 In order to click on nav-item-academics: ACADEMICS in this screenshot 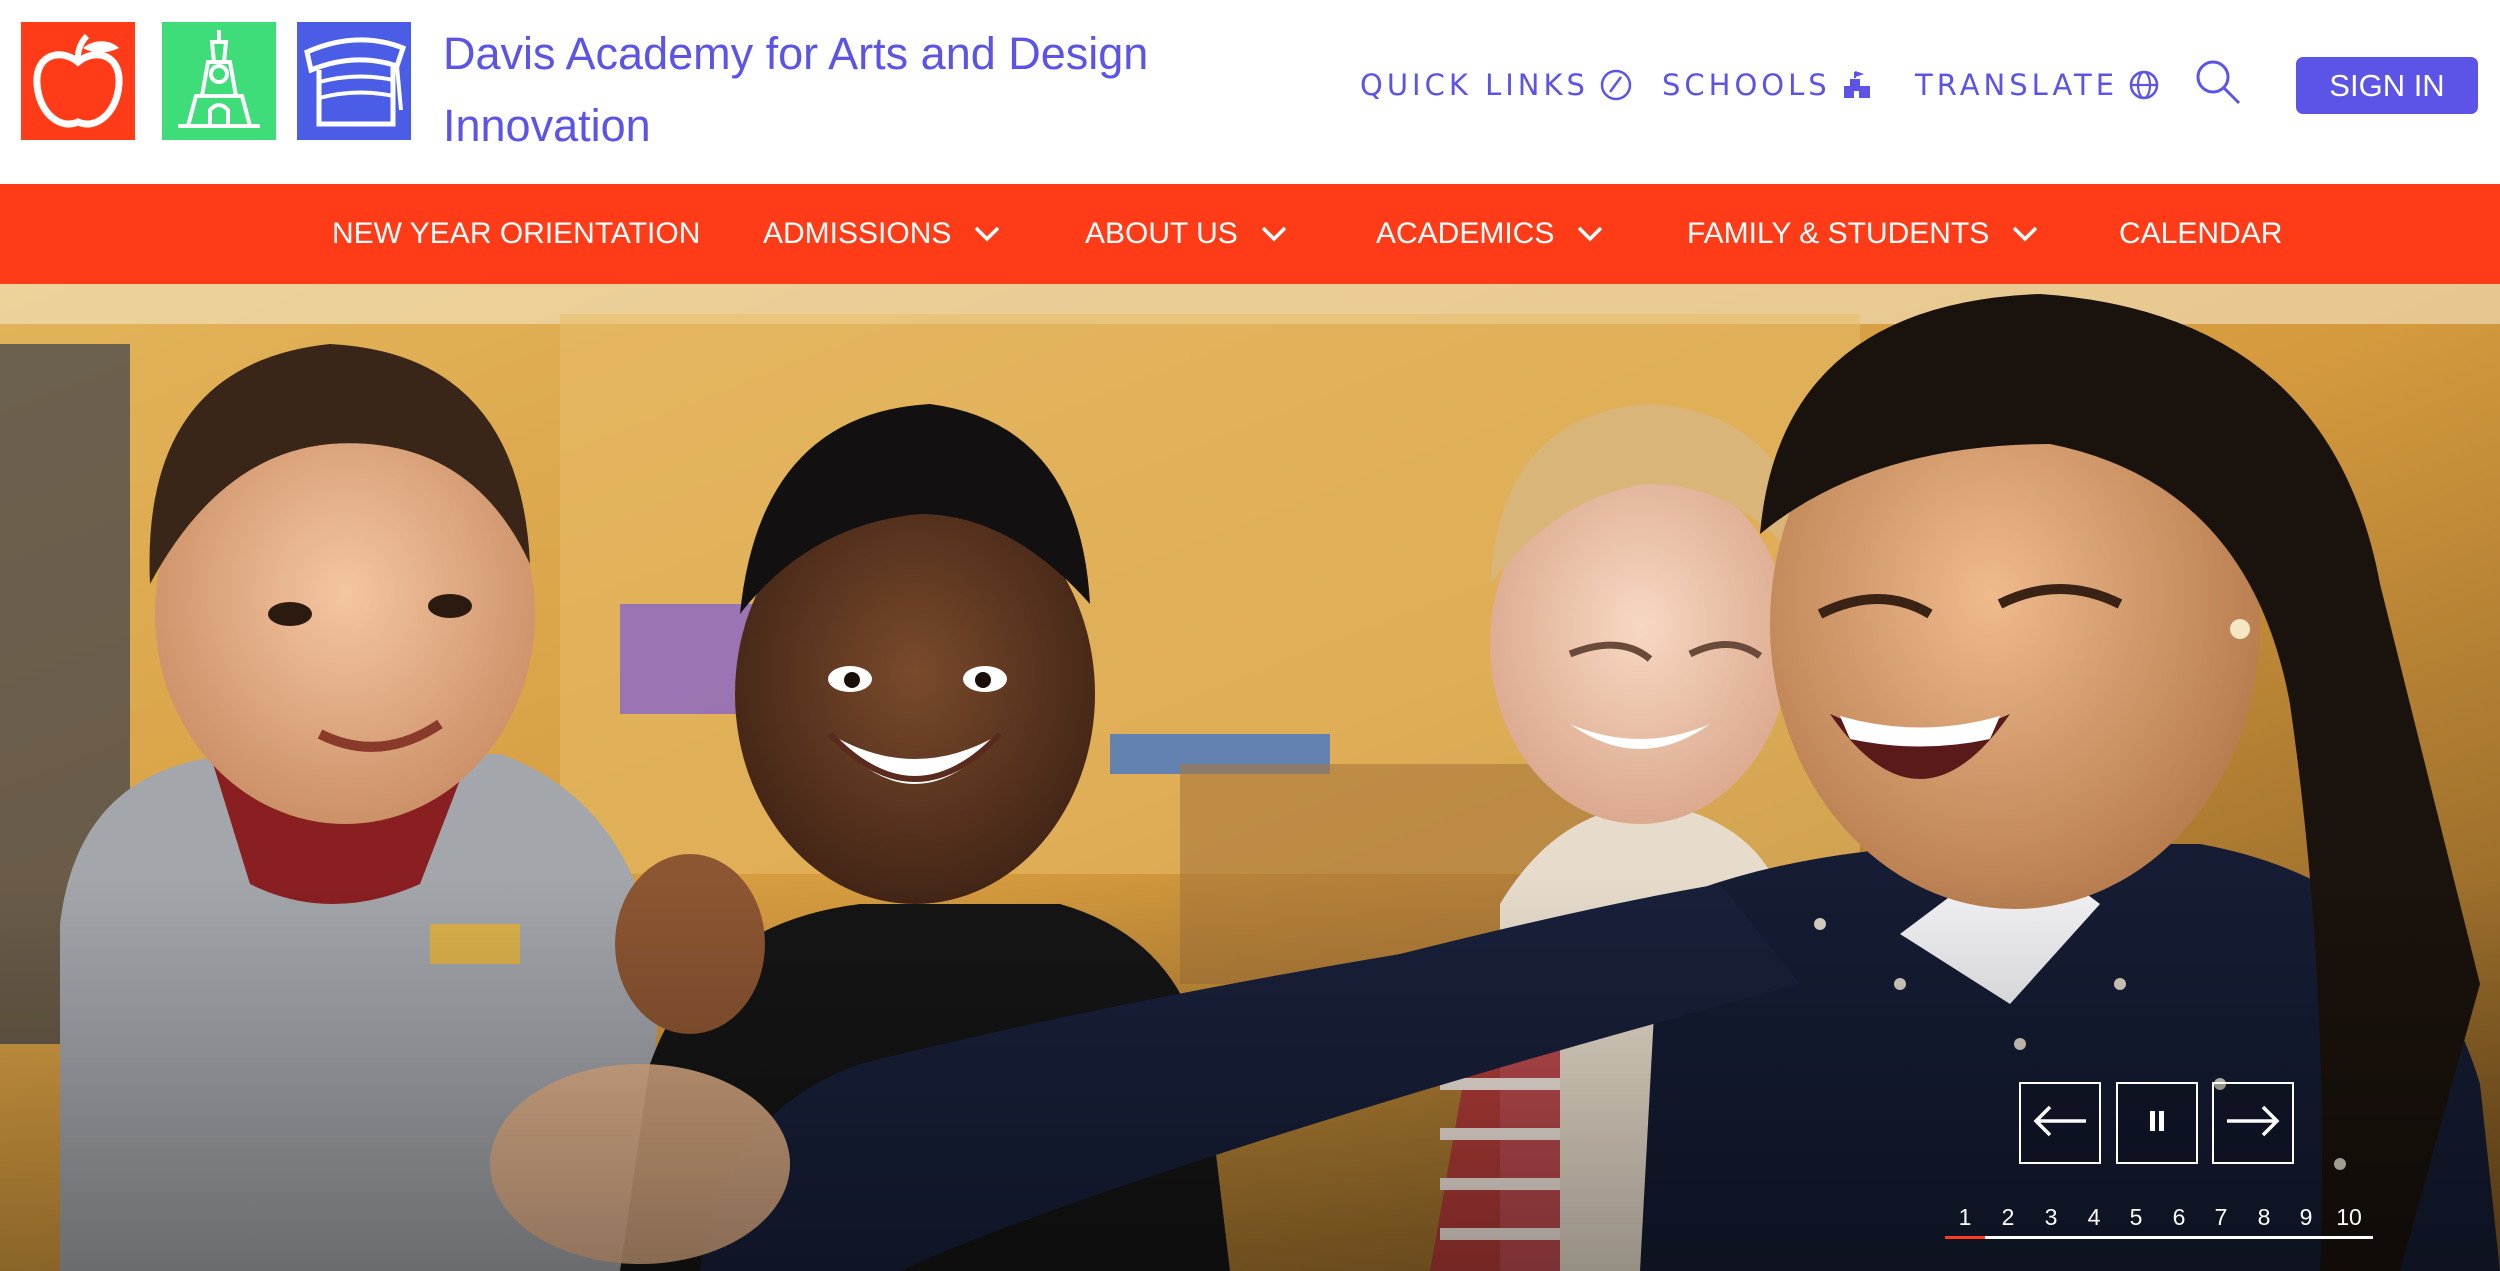, I will do `click(1490, 234)`.